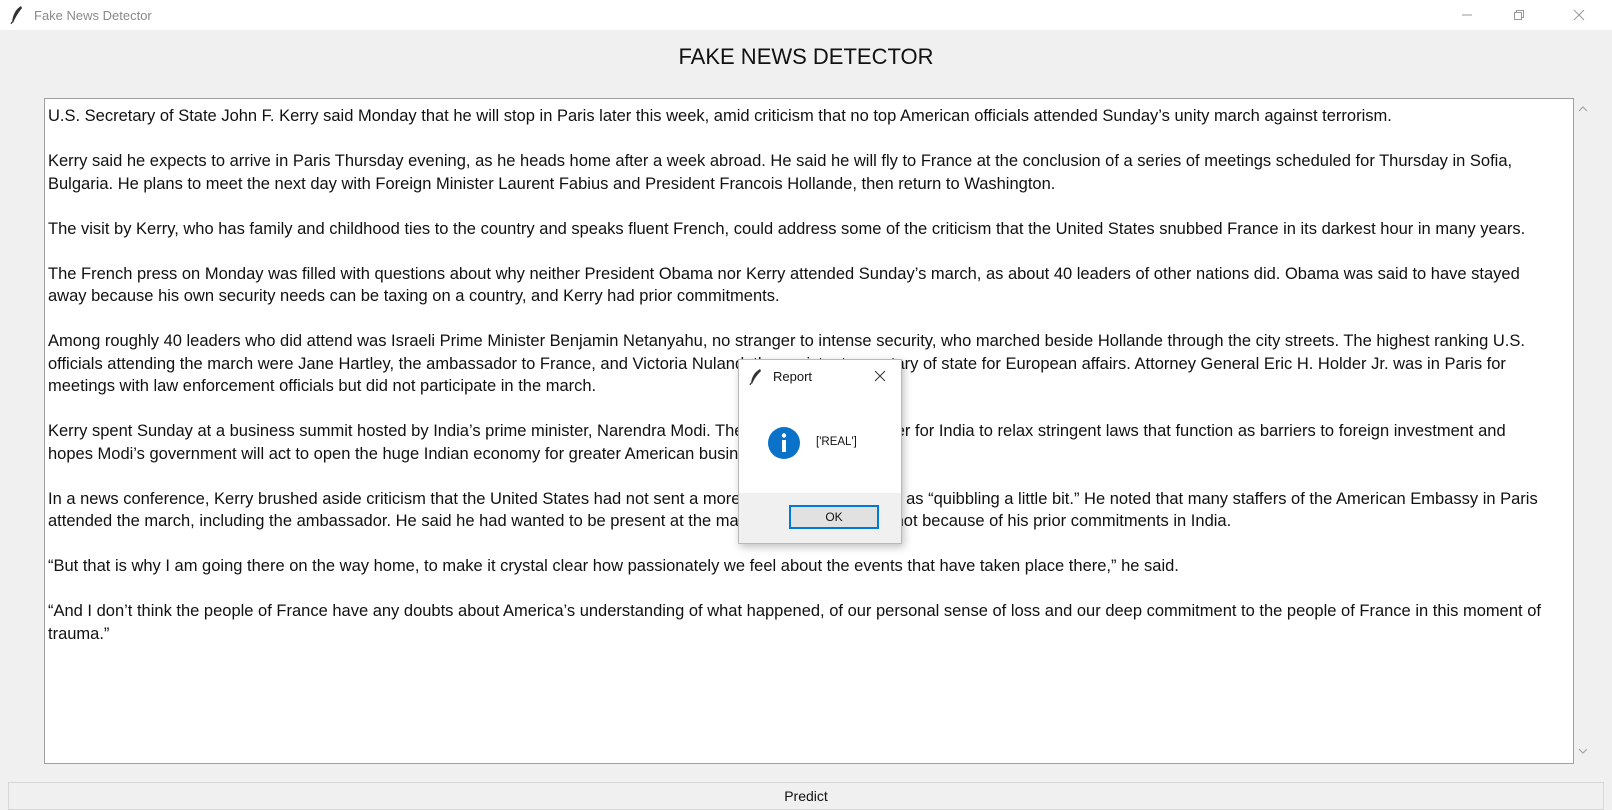 The image size is (1612, 810). What do you see at coordinates (784, 443) in the screenshot?
I see `info-icon` at bounding box center [784, 443].